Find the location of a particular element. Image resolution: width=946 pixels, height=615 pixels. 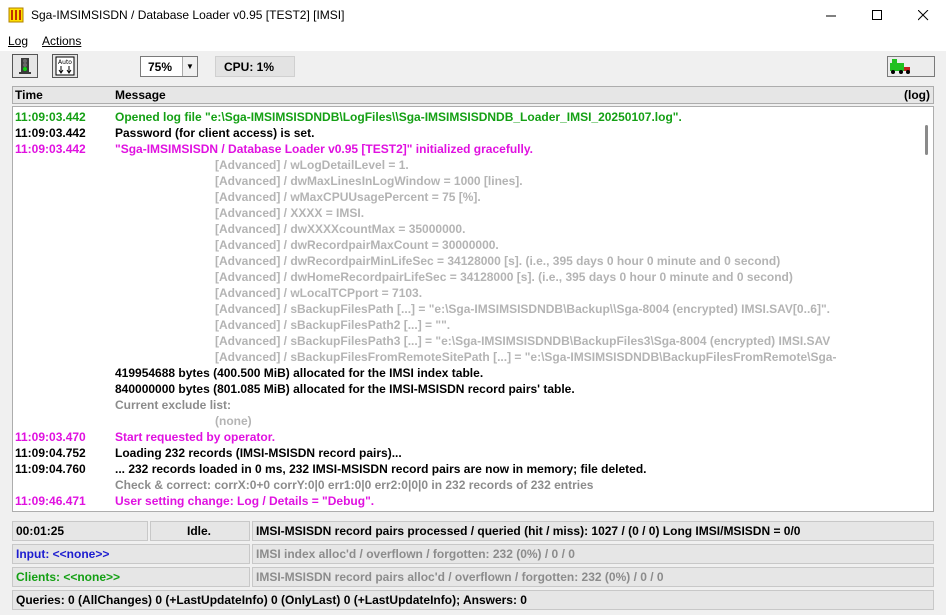

menu-actions-label: Actions is located at coordinates (62, 41).